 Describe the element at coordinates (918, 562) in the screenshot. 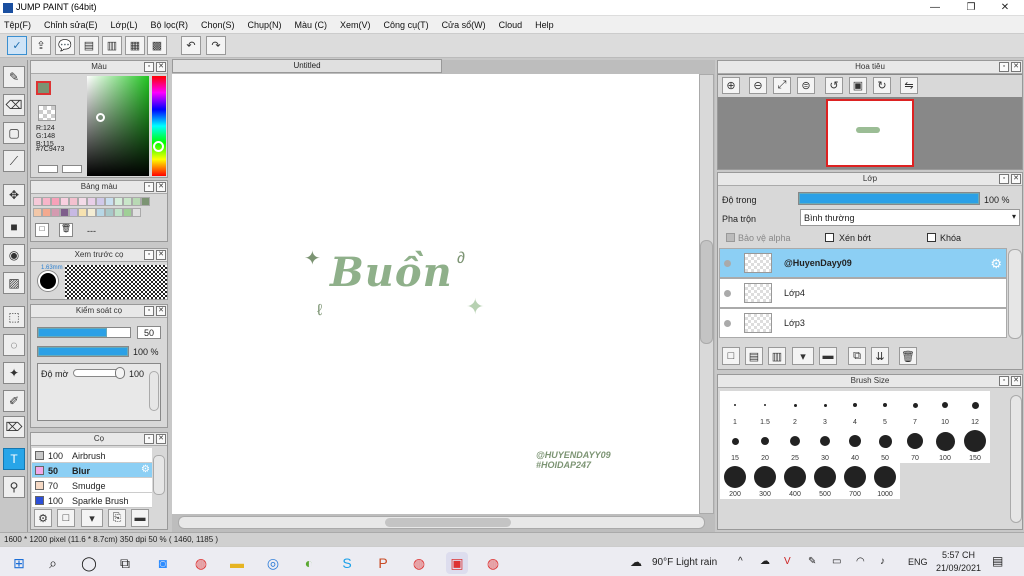

I see `keyboard-language: ENG` at that location.